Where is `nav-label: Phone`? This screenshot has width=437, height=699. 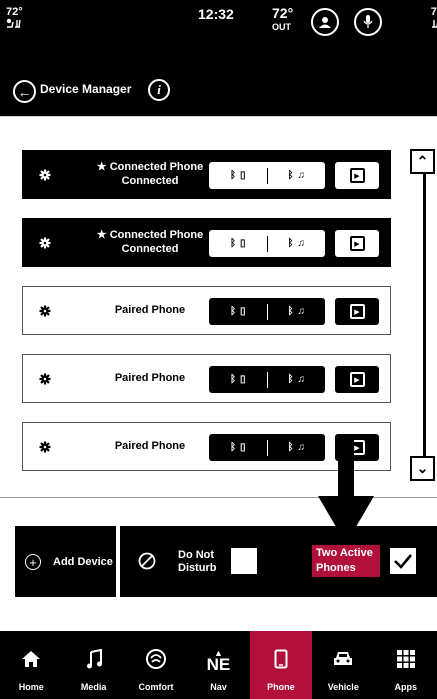
nav-label: Phone is located at coordinates (281, 687).